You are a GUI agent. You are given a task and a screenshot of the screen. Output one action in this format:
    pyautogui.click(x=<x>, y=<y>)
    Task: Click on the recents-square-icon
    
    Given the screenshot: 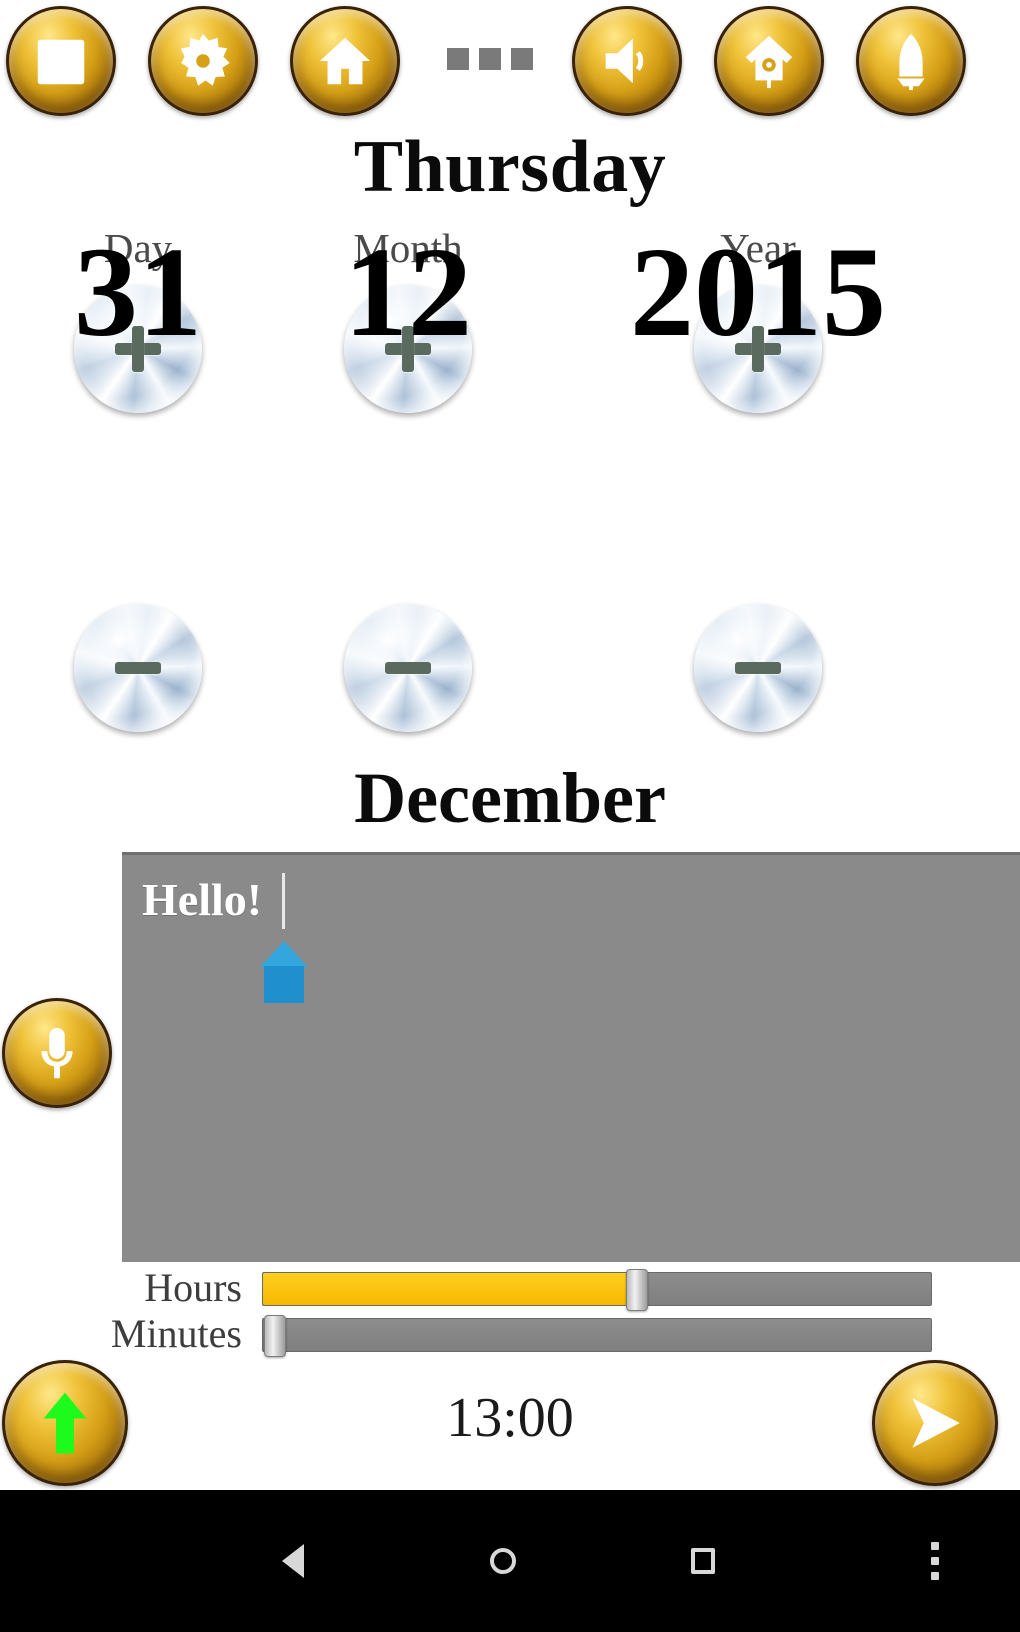 What is the action you would take?
    pyautogui.click(x=703, y=1561)
    